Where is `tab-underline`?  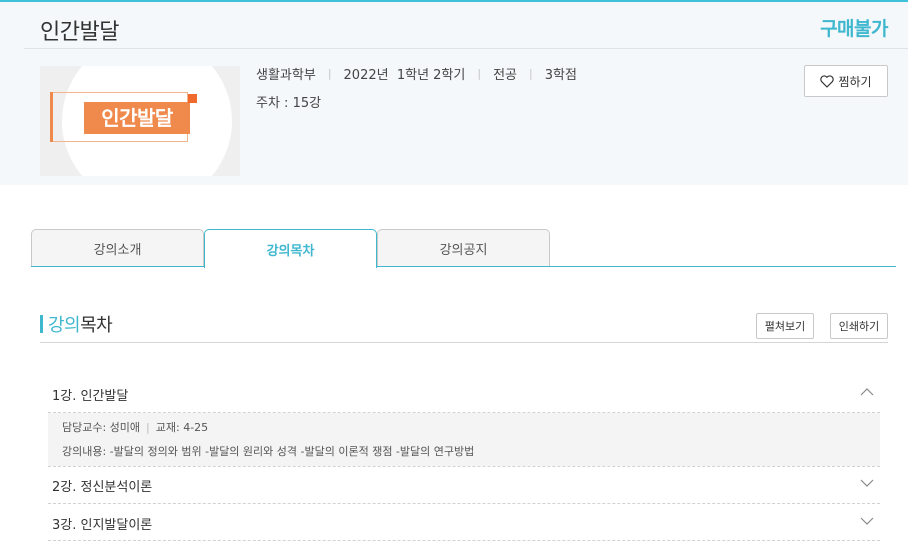 tab-underline is located at coordinates (463, 266).